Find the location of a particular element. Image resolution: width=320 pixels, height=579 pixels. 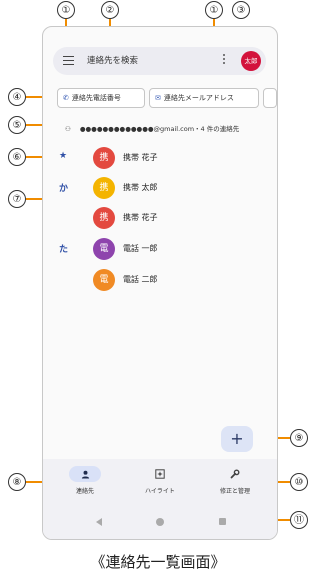

account-avatar: 太郎 is located at coordinates (251, 61).